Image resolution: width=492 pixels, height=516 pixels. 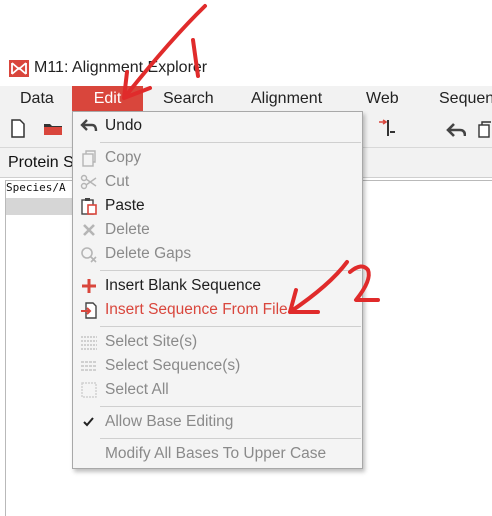 I want to click on delete-gaps-icon, so click(x=89, y=255).